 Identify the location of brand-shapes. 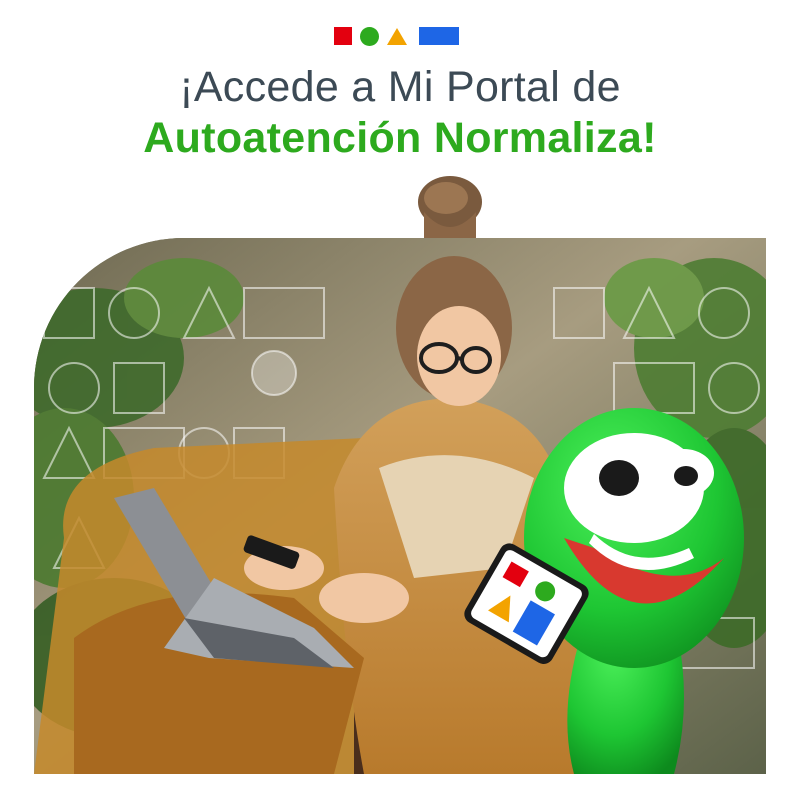
(396, 36).